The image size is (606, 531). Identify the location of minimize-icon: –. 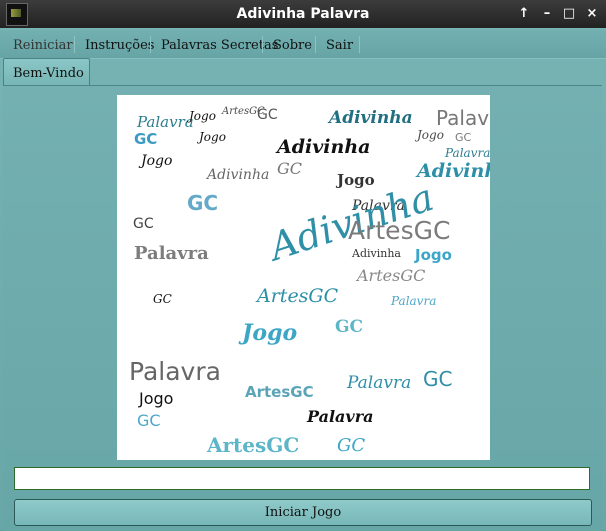
(547, 14).